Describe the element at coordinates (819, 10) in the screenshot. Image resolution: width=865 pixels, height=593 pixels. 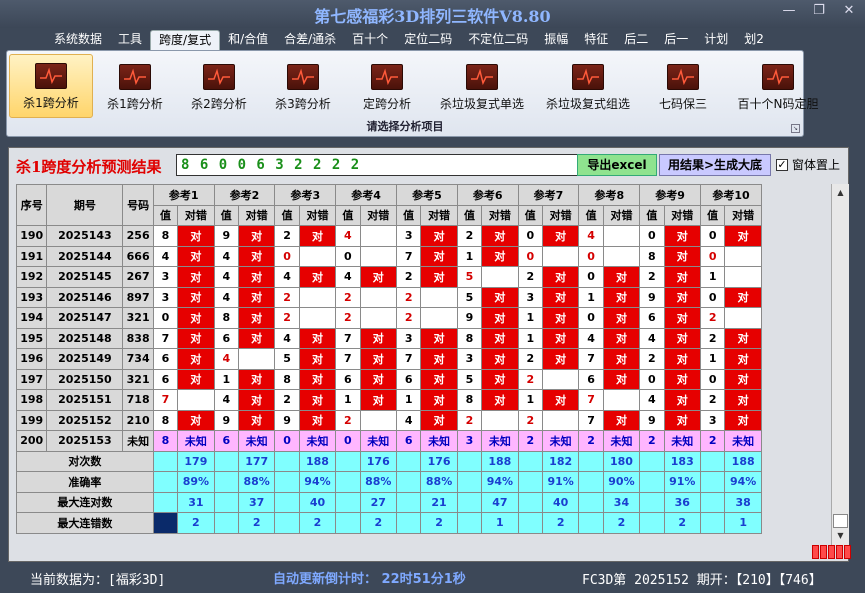
I see `maximize-button: ❐` at that location.